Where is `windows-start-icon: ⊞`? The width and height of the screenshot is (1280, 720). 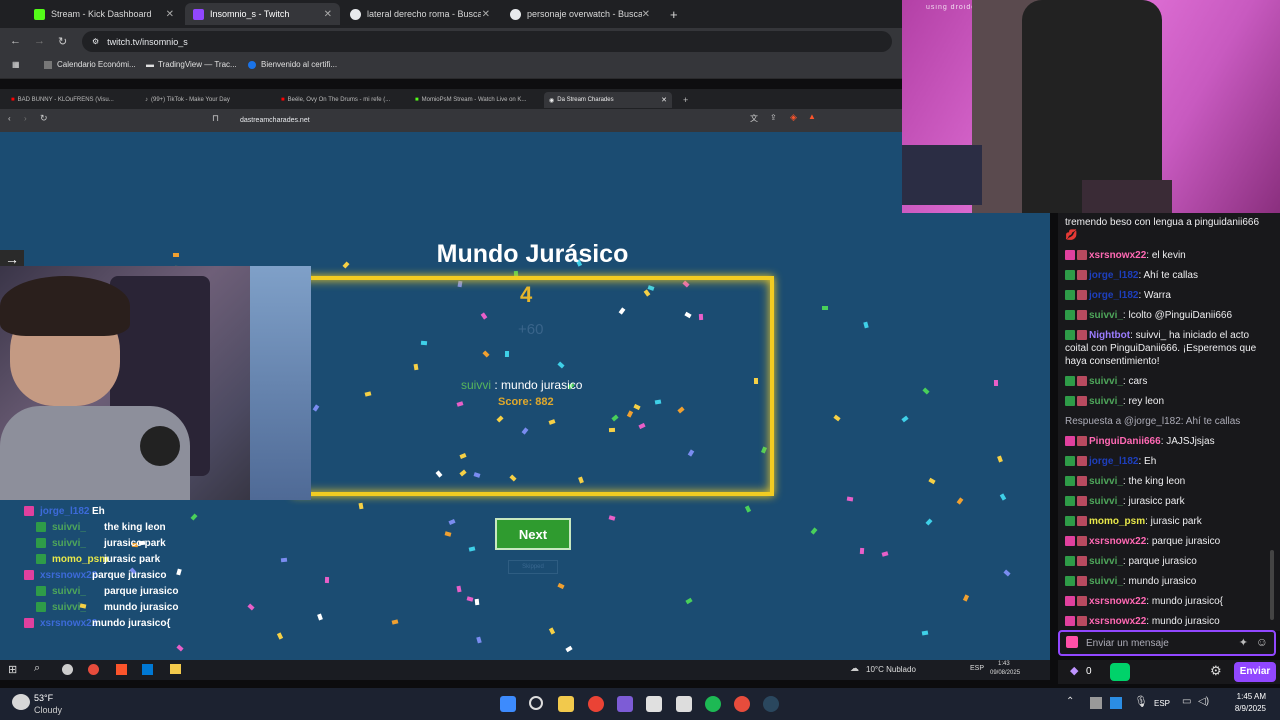 windows-start-icon: ⊞ is located at coordinates (12, 669).